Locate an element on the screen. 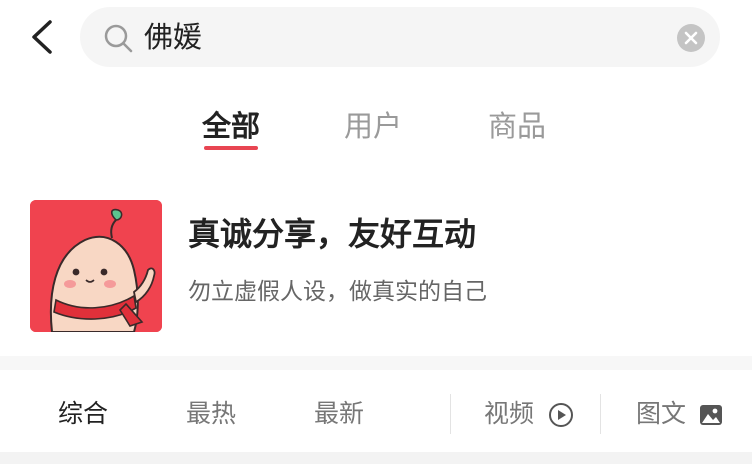 This screenshot has width=752, height=464. notice-title: 真诚分享，友好互动 is located at coordinates (332, 234).